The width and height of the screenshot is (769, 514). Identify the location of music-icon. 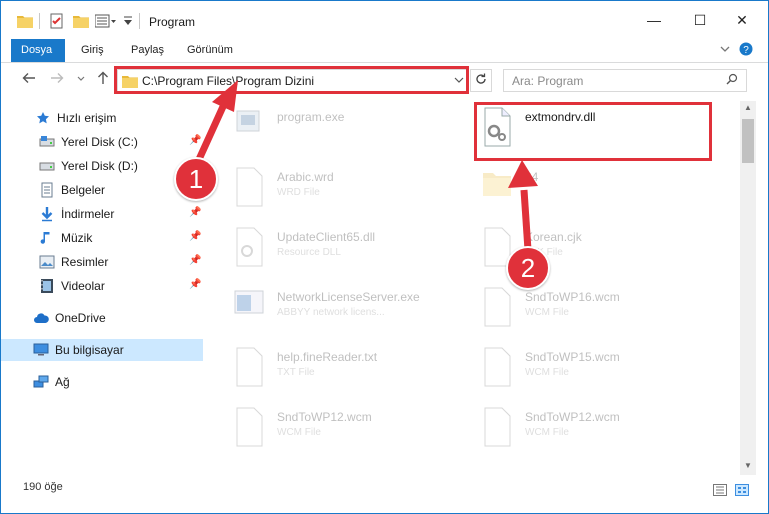
(47, 238).